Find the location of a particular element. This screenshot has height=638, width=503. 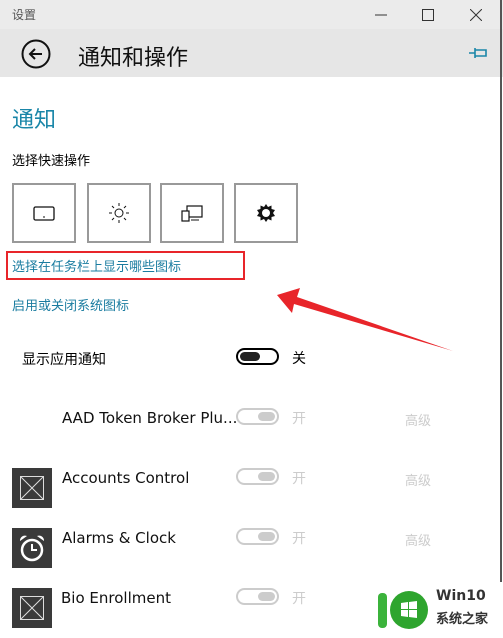

app-name: Accounts Control is located at coordinates (126, 478).